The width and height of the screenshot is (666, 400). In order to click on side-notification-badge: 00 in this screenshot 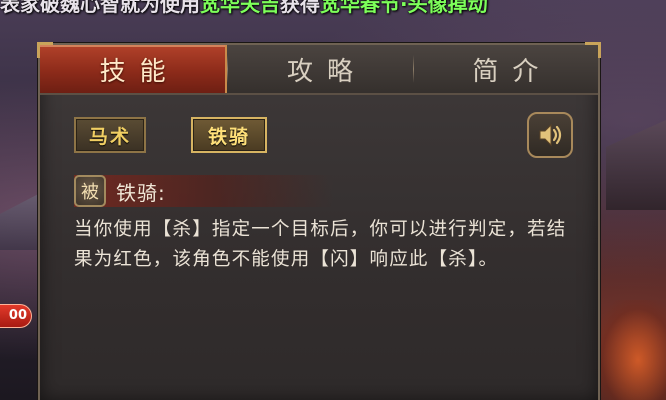, I will do `click(16, 316)`.